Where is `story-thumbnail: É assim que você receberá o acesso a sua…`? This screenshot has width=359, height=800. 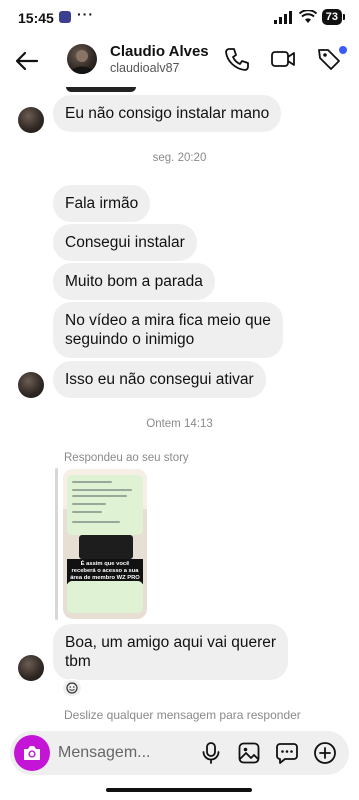
story-thumbnail: É assim que você receberá o acesso a sua… is located at coordinates (105, 544).